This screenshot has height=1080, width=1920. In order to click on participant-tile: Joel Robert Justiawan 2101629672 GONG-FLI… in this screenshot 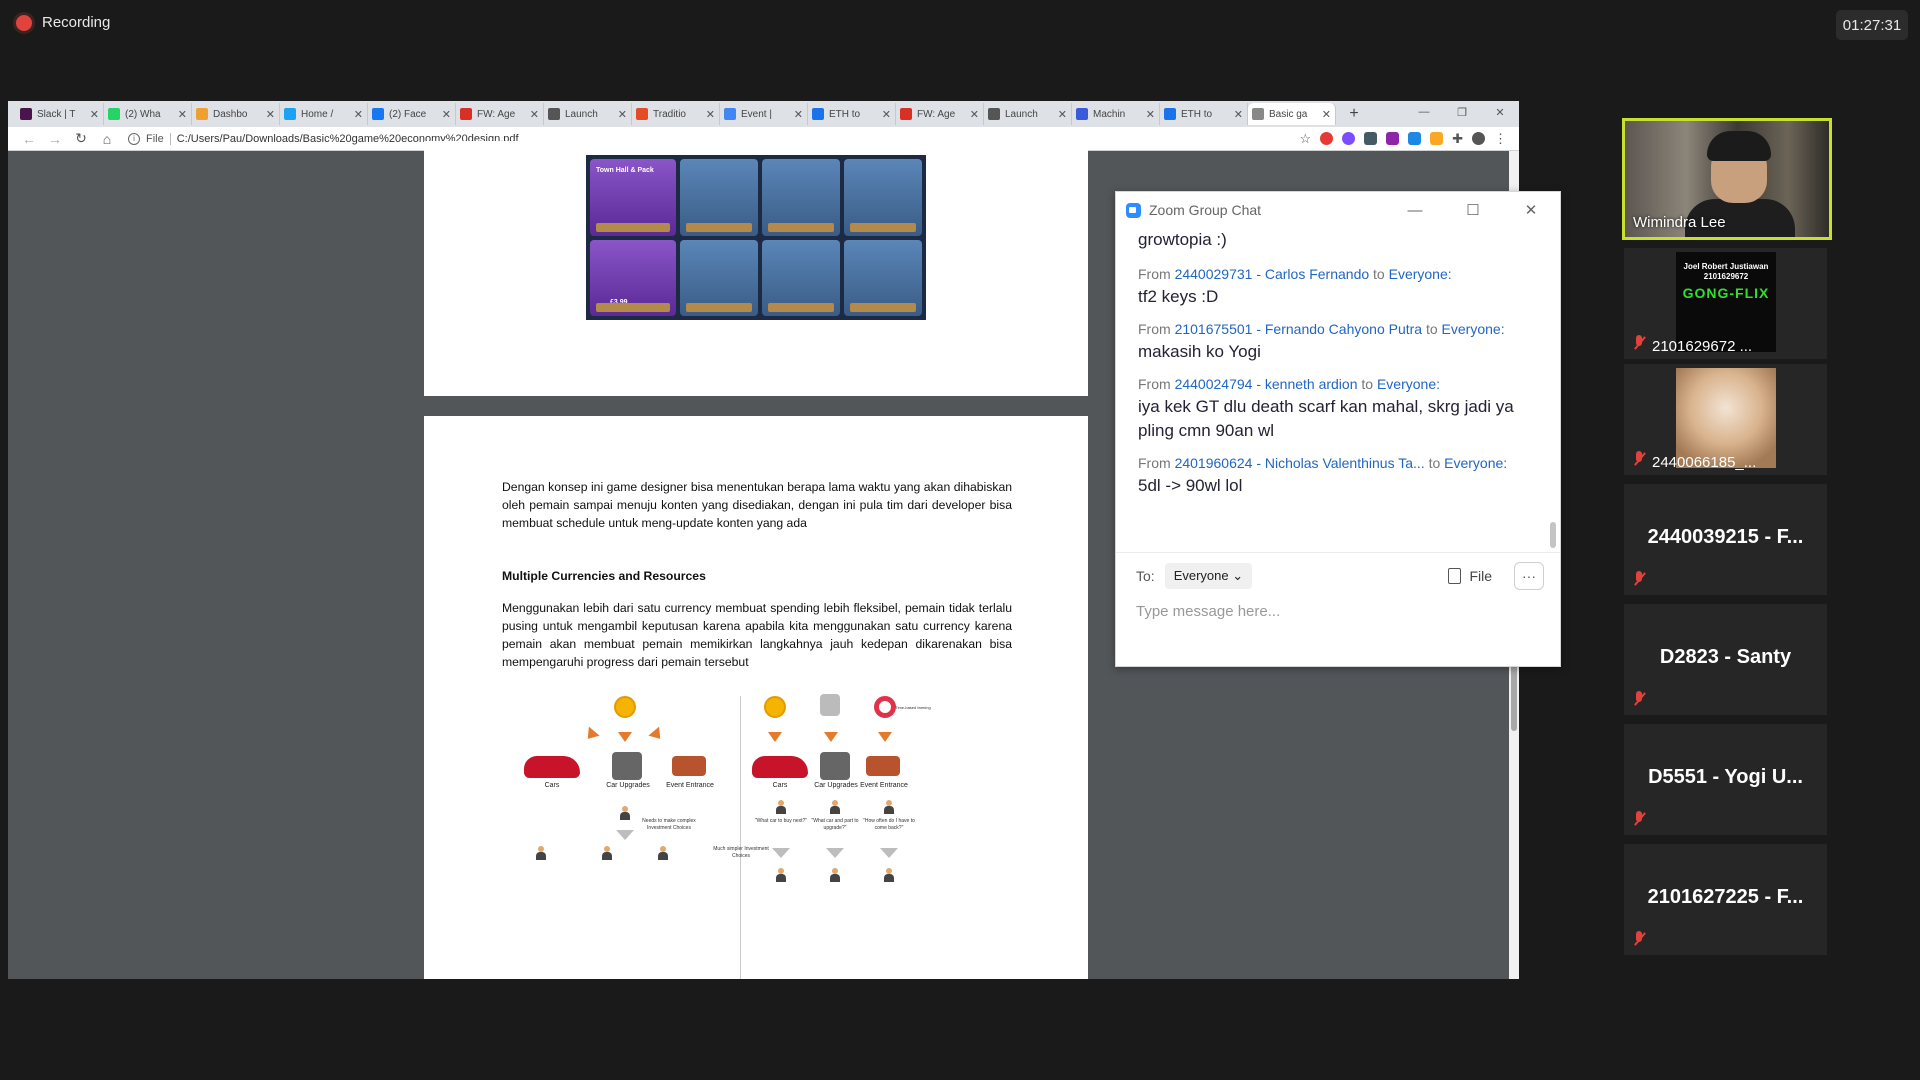, I will do `click(1725, 303)`.